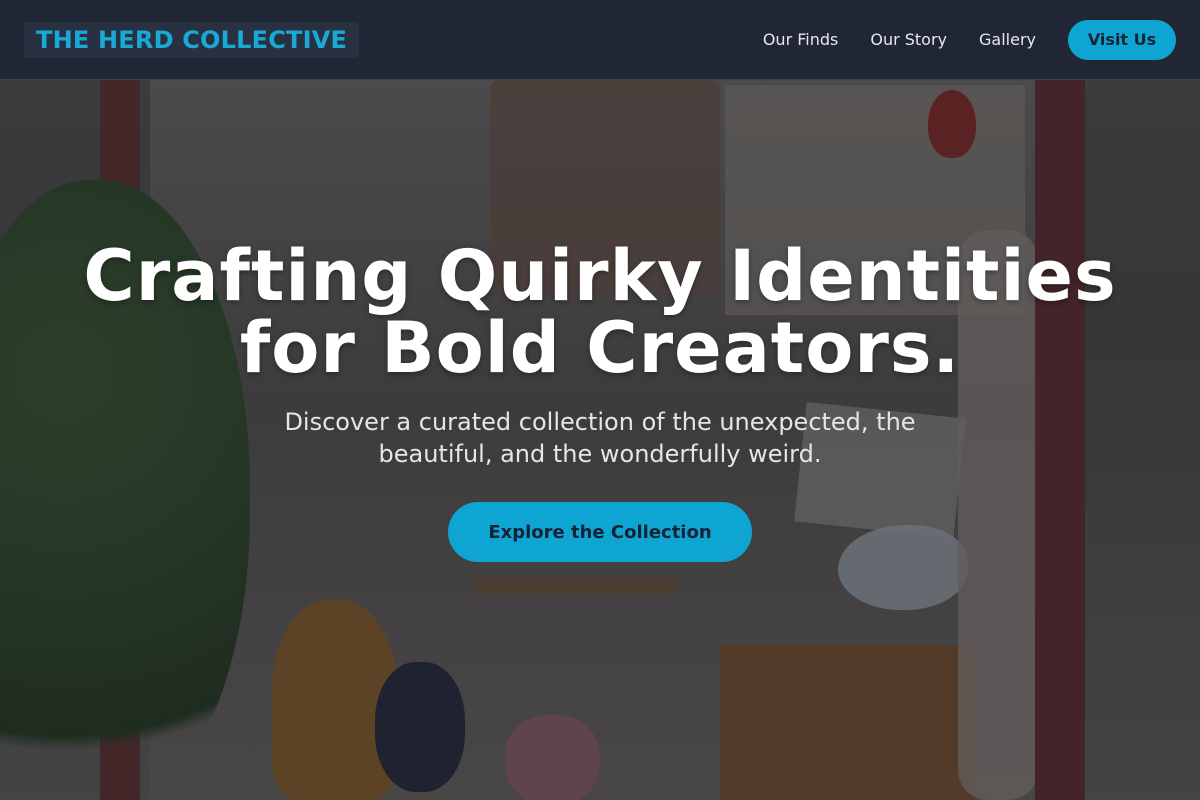 The width and height of the screenshot is (1200, 800). Describe the element at coordinates (1122, 39) in the screenshot. I see `visit-us-button: Visit Us` at that location.